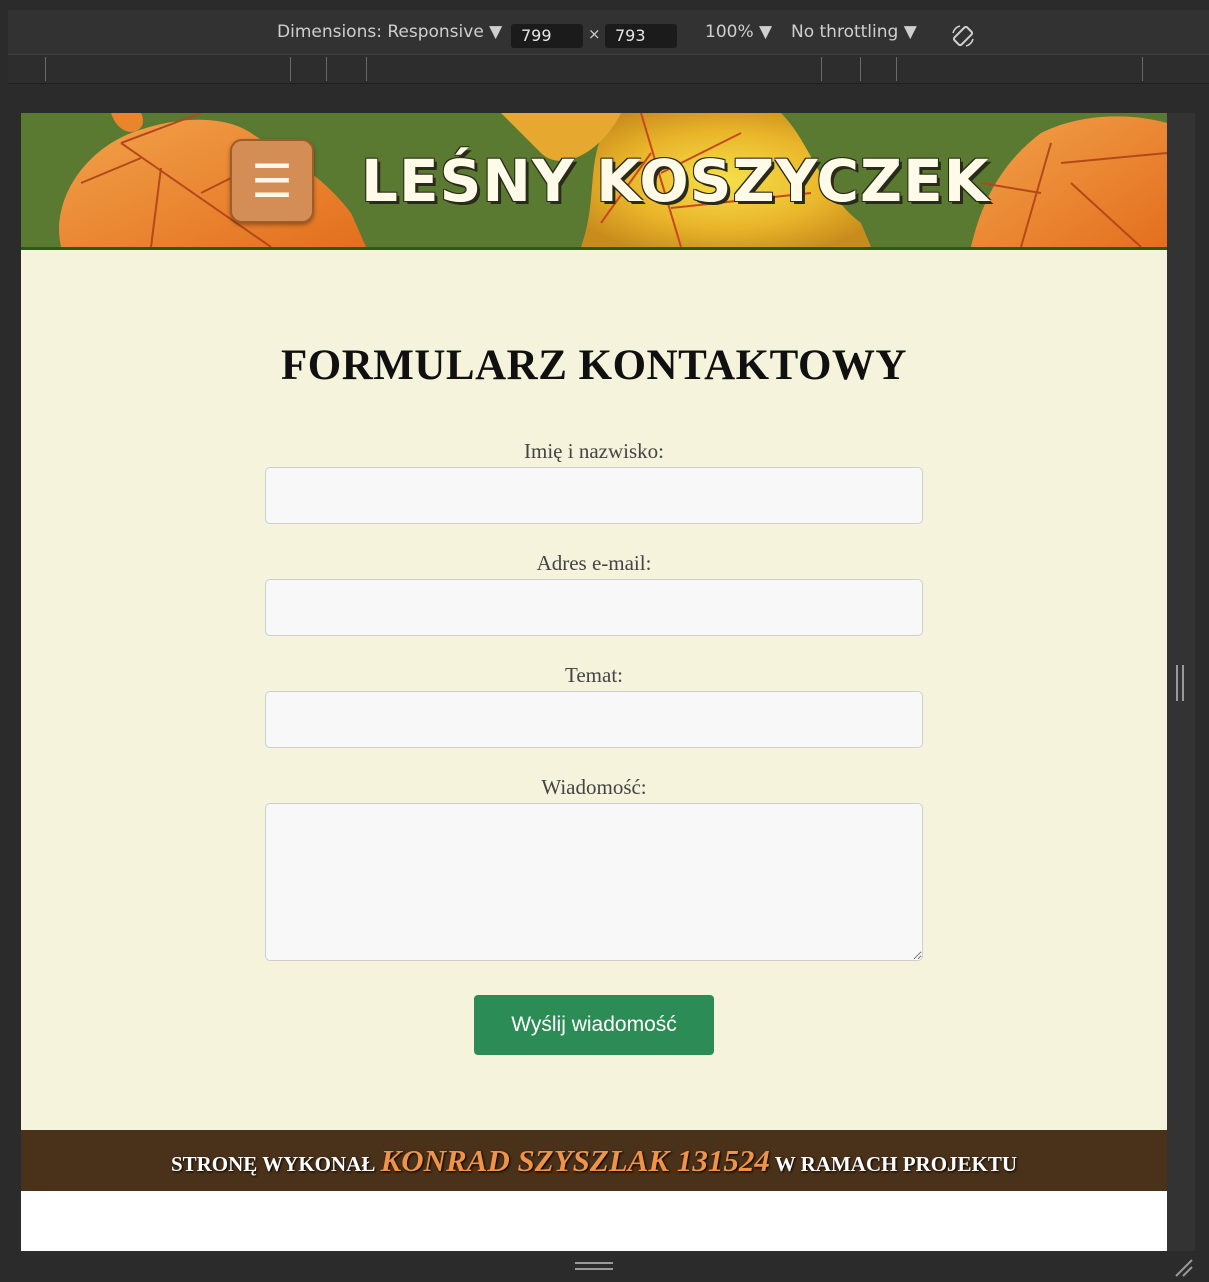  What do you see at coordinates (675, 181) in the screenshot?
I see `site-logo: LEŚNY KOSZYCZEK` at bounding box center [675, 181].